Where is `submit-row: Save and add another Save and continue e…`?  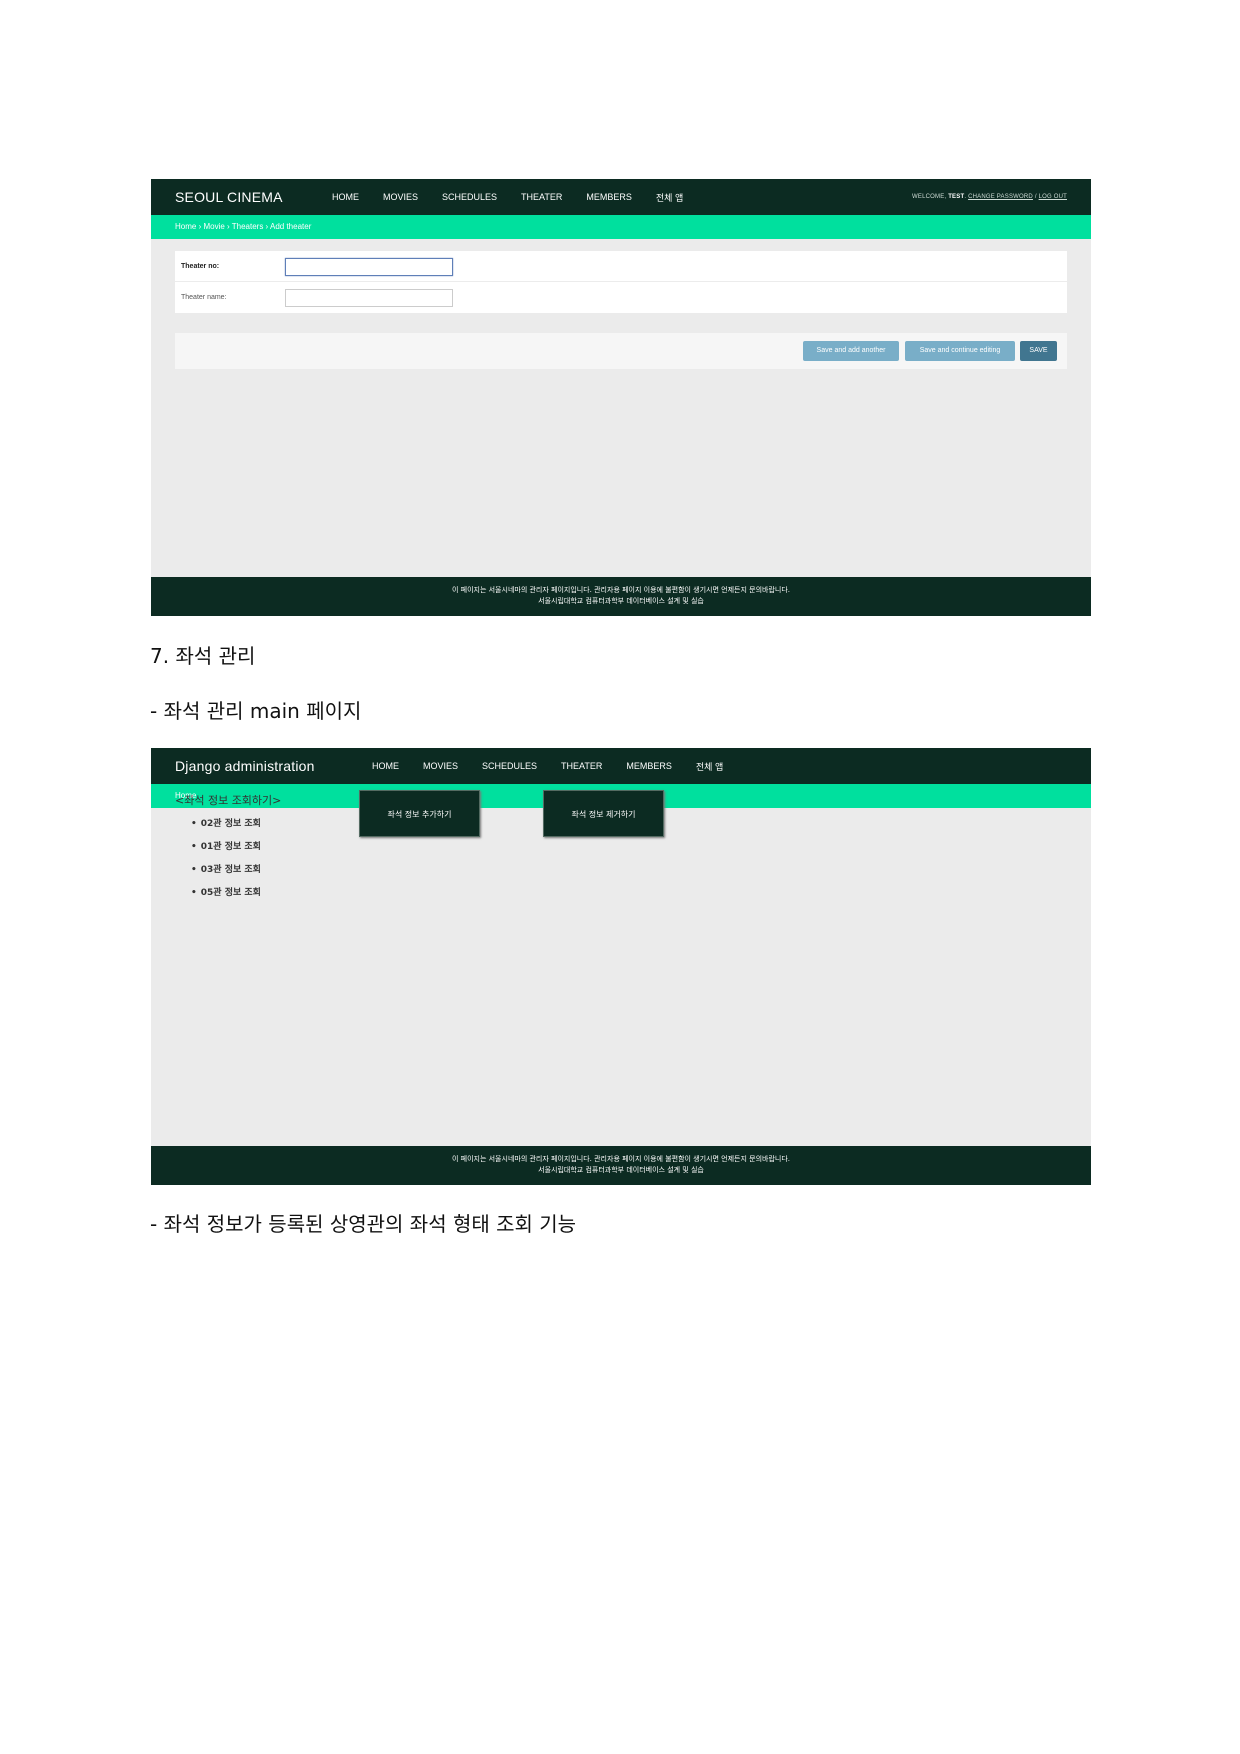
submit-row: Save and add another Save and continue e… is located at coordinates (621, 351).